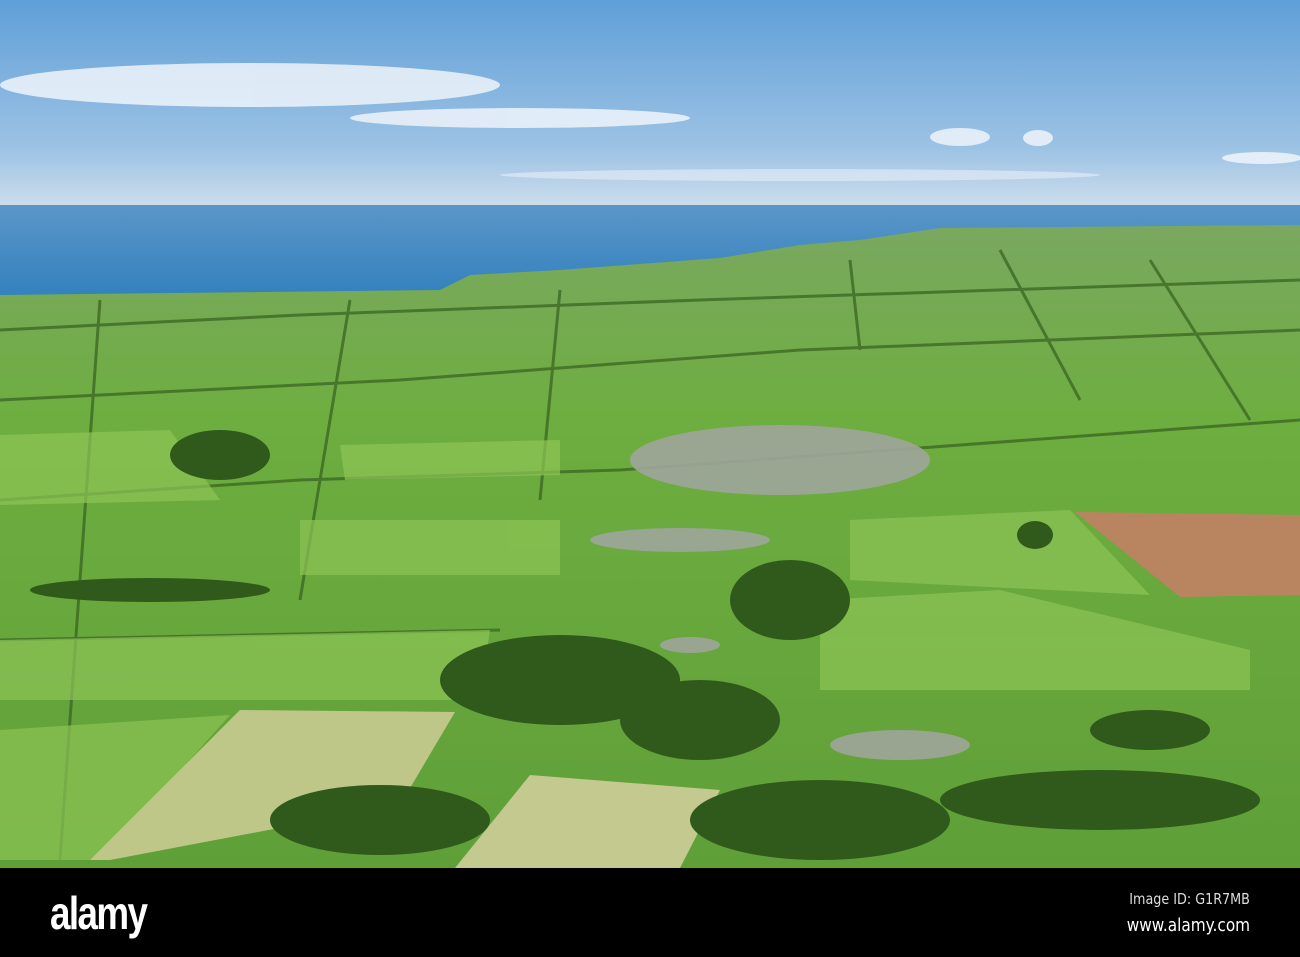  Describe the element at coordinates (99, 913) in the screenshot. I see `alamy-logo: alamy` at that location.